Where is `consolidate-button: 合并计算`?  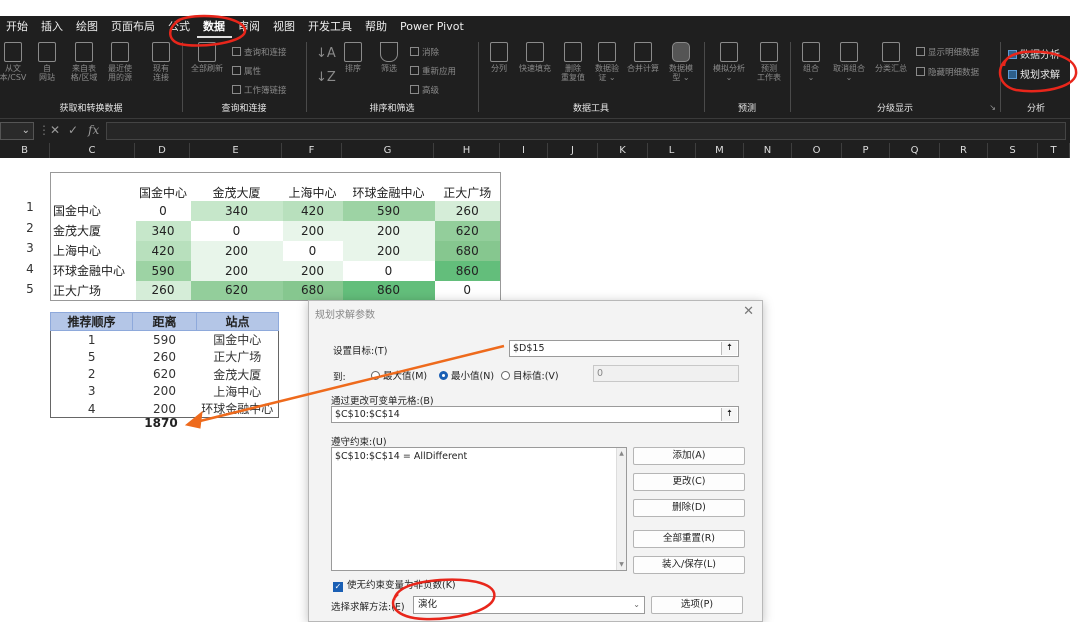
consolidate-button: 合并计算 is located at coordinates (643, 57).